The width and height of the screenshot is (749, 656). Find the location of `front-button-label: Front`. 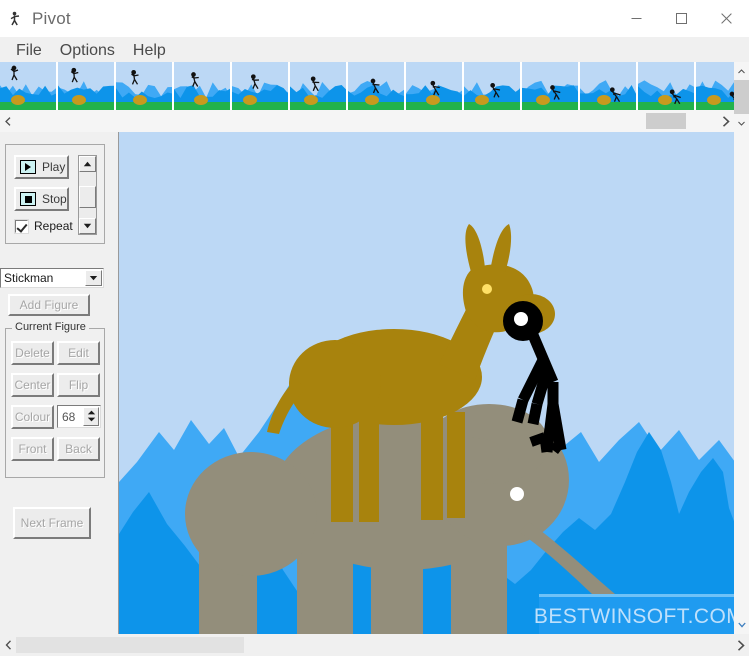

front-button-label: Front is located at coordinates (32, 449).